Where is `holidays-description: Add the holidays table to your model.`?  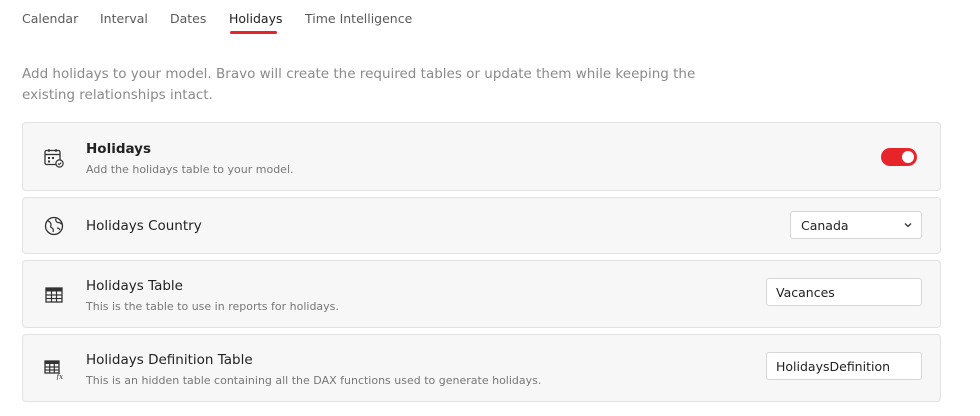
holidays-description: Add the holidays table to your model. is located at coordinates (190, 169).